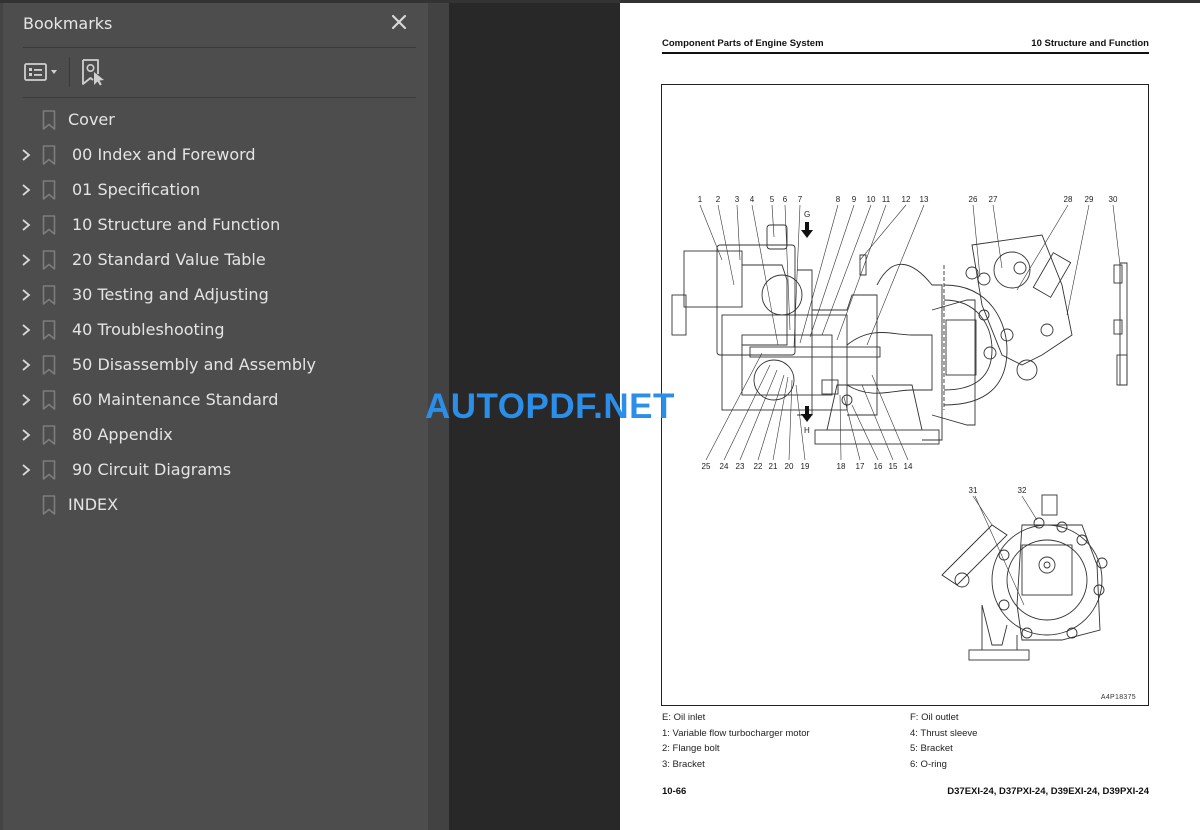 Image resolution: width=1200 pixels, height=830 pixels. What do you see at coordinates (908, 466) in the screenshot?
I see `part-callout: 14` at bounding box center [908, 466].